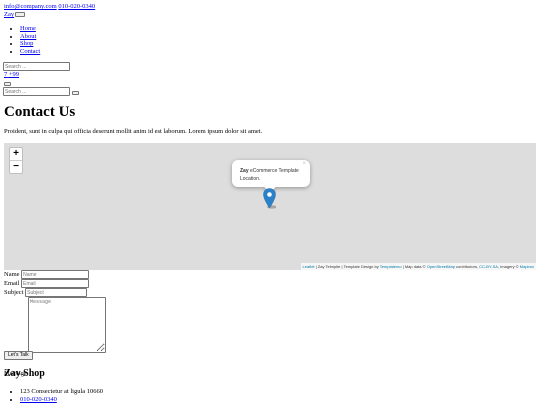  What do you see at coordinates (244, 171) in the screenshot?
I see `popup-title: Zay` at bounding box center [244, 171].